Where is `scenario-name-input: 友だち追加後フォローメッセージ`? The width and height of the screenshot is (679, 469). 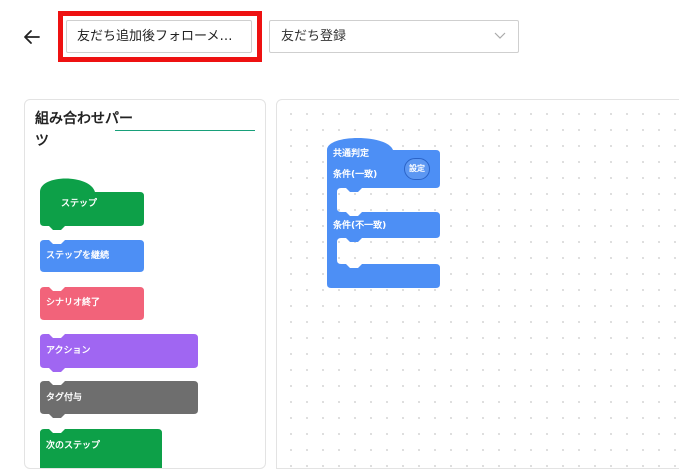
scenario-name-input: 友だち追加後フォローメッセージ is located at coordinates (159, 36).